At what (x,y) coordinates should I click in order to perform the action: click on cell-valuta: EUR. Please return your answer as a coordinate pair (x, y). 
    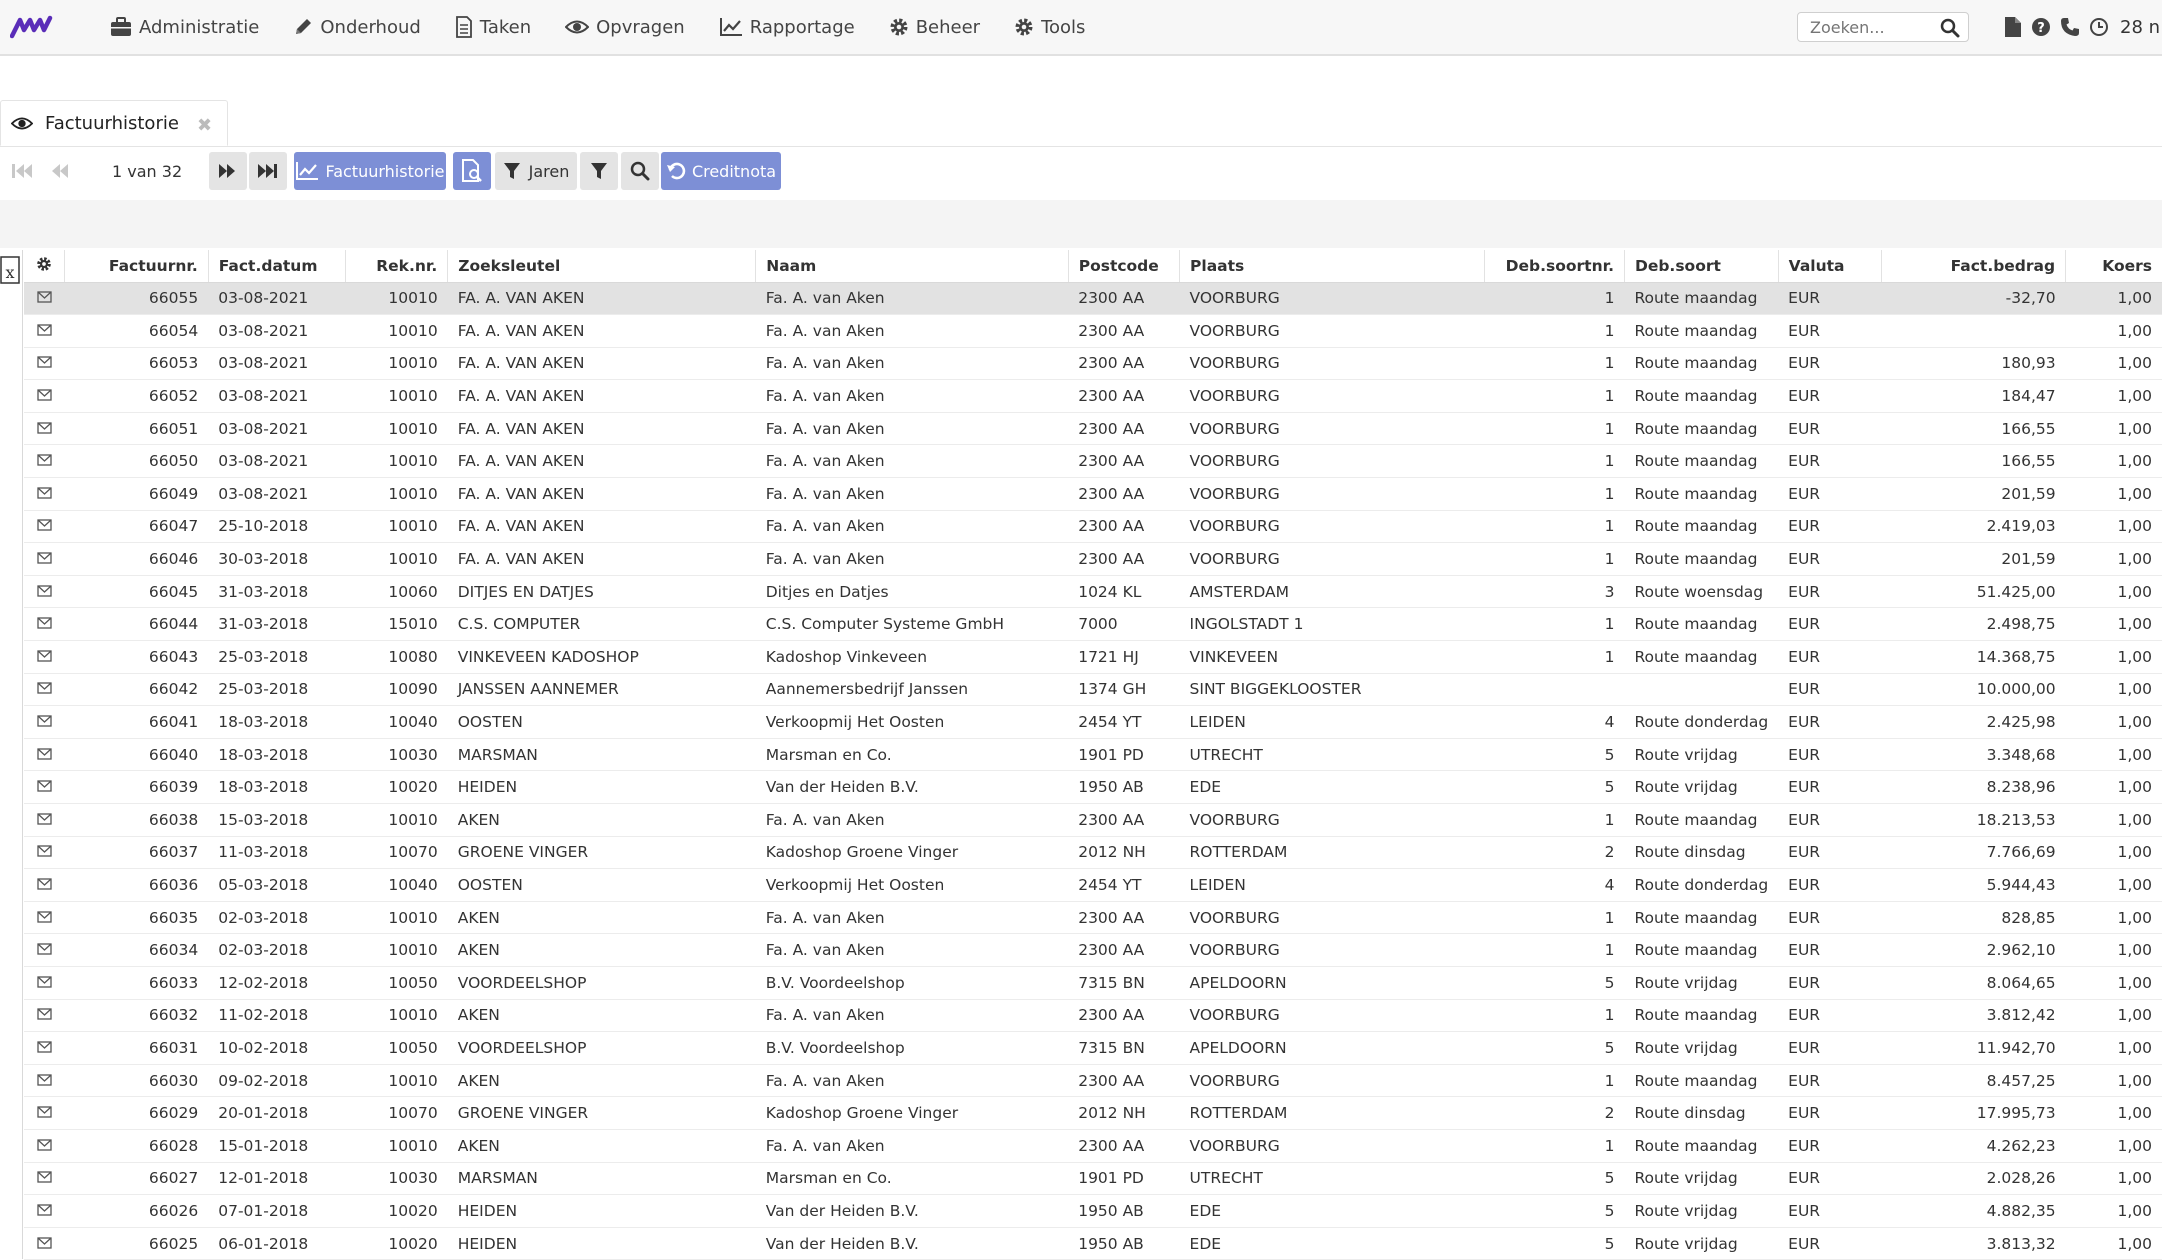
    Looking at the image, I should click on (1830, 690).